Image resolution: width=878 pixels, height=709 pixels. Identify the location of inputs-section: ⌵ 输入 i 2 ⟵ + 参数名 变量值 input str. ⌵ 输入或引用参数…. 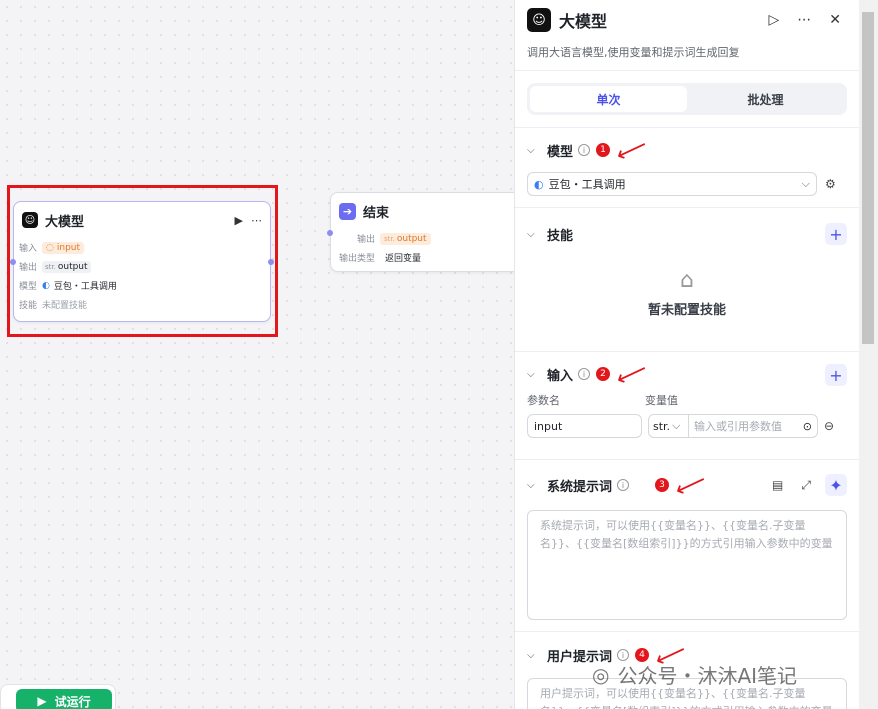
(687, 406).